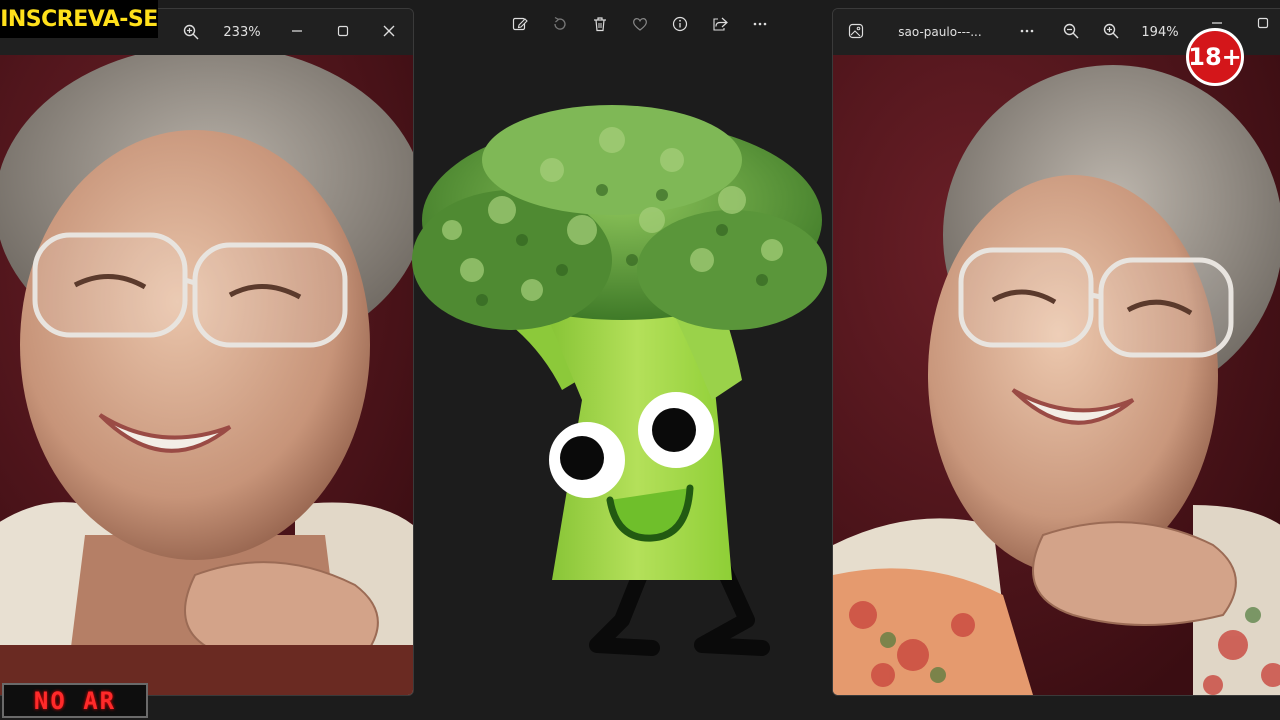  Describe the element at coordinates (520, 24) in the screenshot. I see `edit-image-icon` at that location.